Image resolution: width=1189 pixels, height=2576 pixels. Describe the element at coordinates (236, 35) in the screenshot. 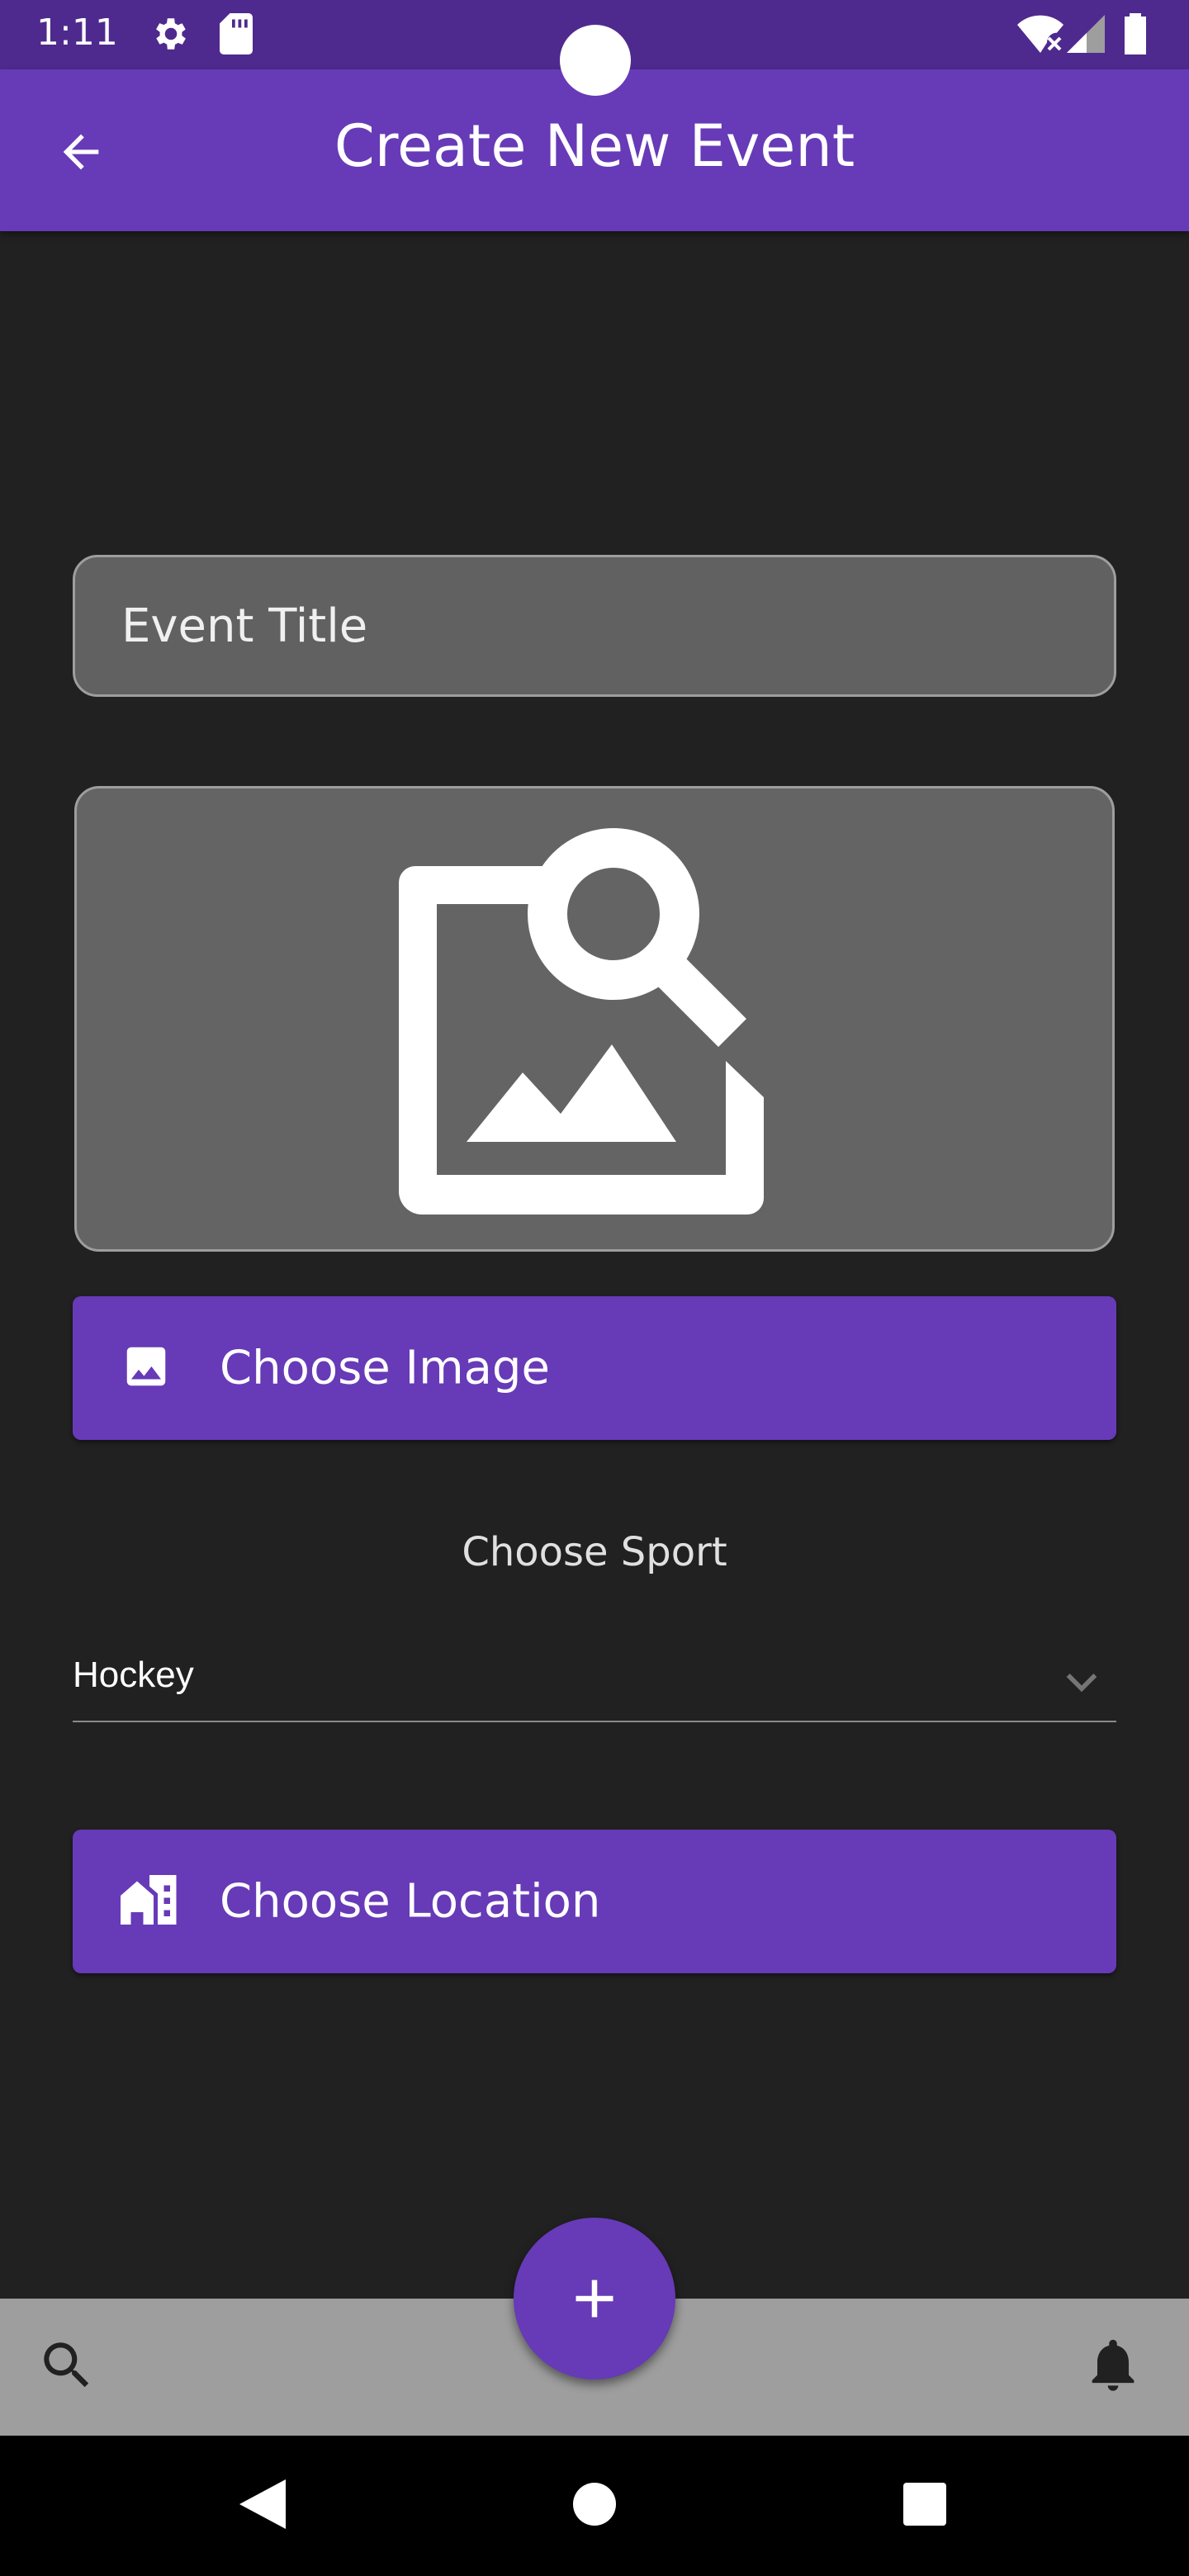

I see `sd-card-icon` at that location.